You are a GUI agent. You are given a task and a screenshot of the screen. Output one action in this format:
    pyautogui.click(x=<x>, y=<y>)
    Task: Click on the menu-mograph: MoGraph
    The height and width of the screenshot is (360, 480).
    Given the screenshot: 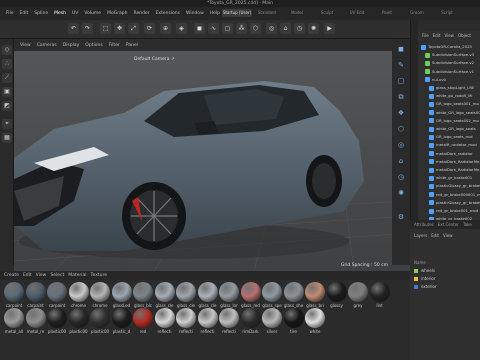 What is the action you would take?
    pyautogui.click(x=117, y=13)
    